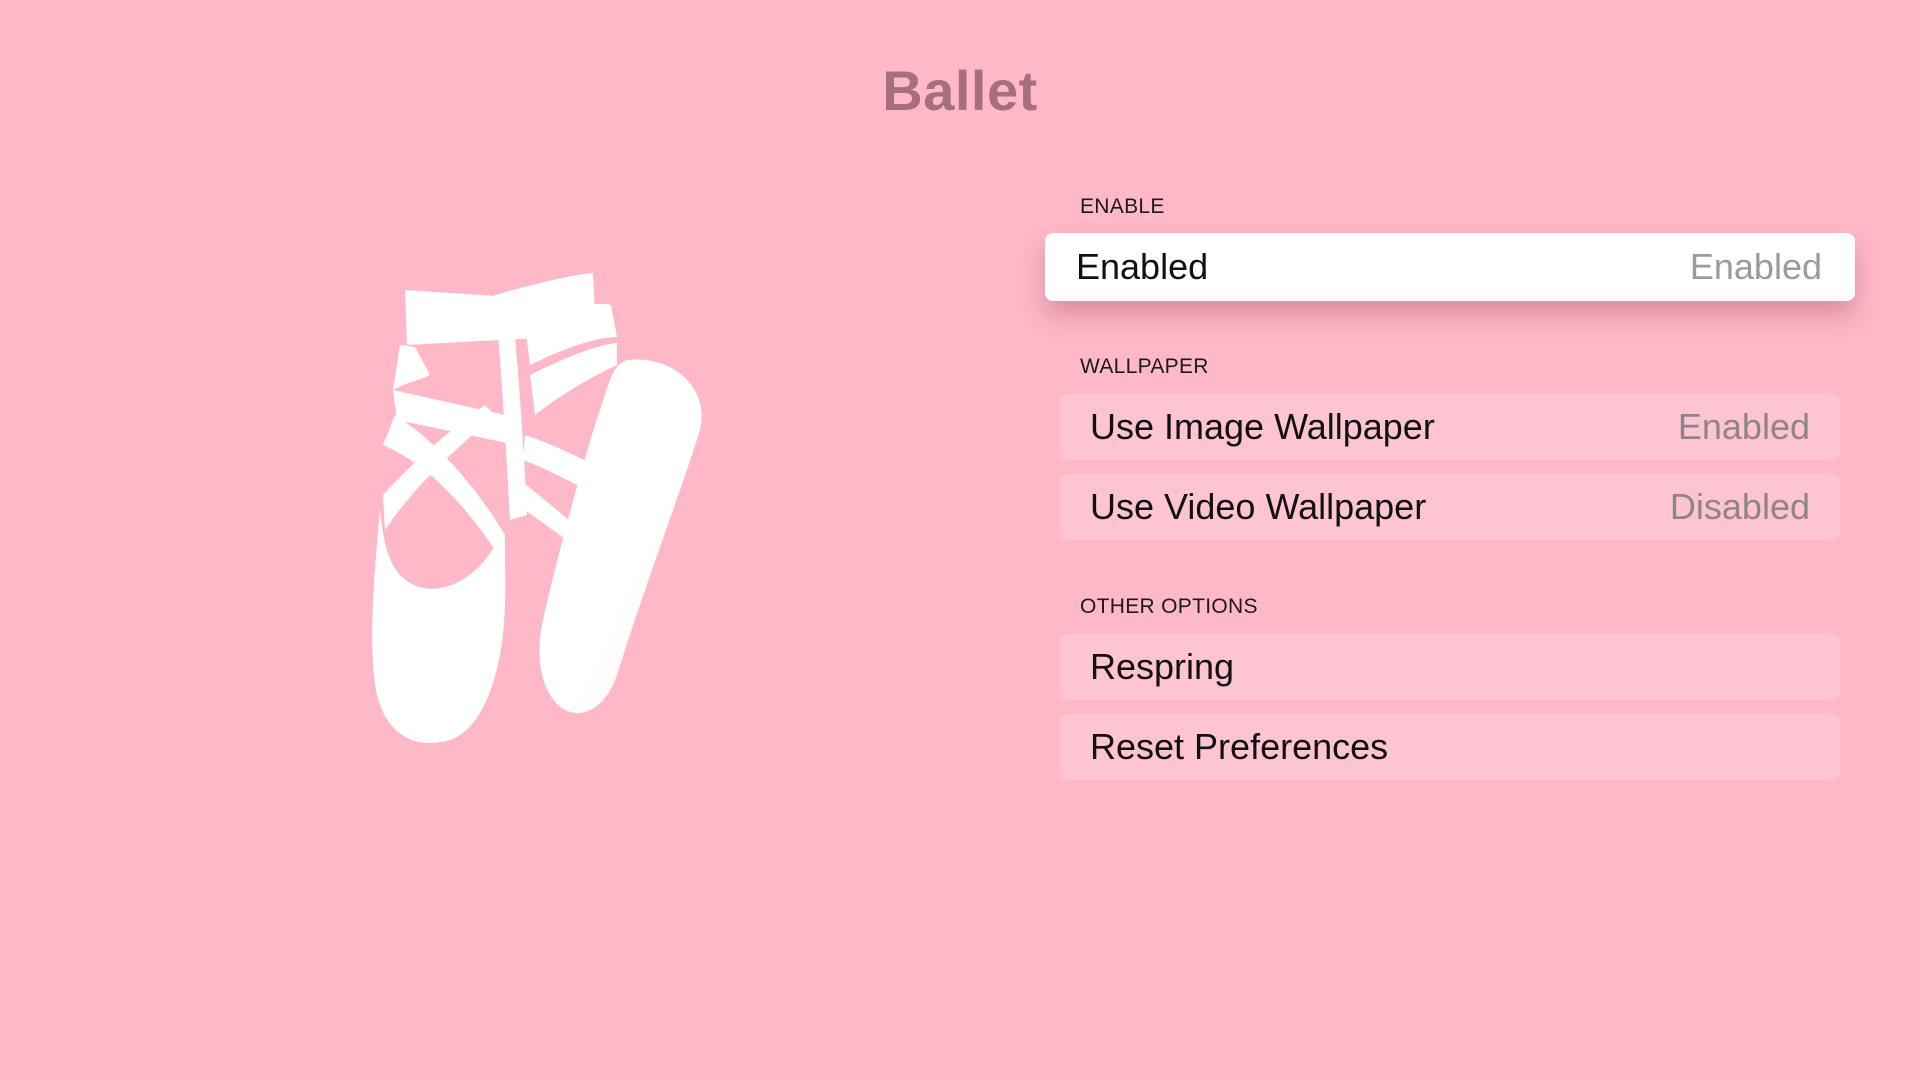 The image size is (1920, 1080). Describe the element at coordinates (1162, 666) in the screenshot. I see `respring-label: Respring` at that location.